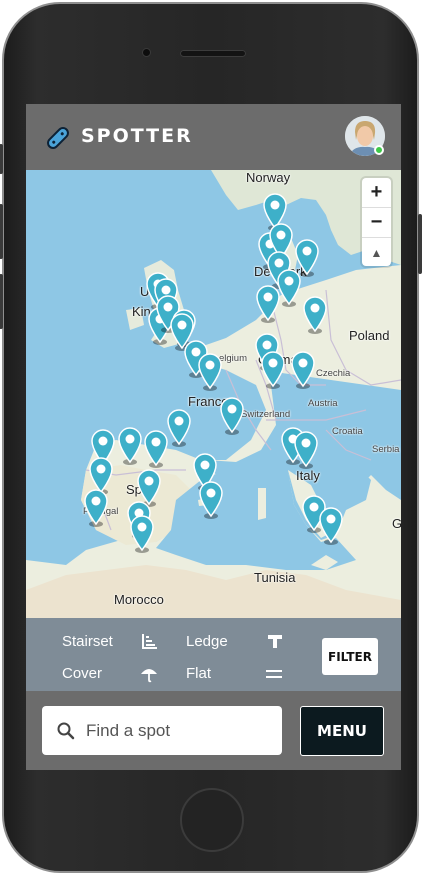  I want to click on legend-cover: Cover, so click(82, 673).